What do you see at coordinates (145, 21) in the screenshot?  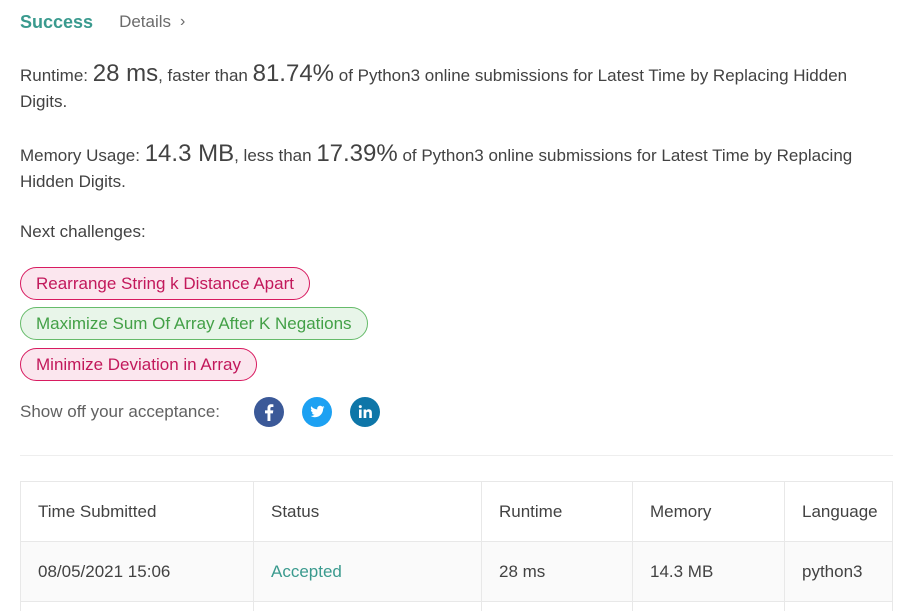 I see `details-label: Details` at bounding box center [145, 21].